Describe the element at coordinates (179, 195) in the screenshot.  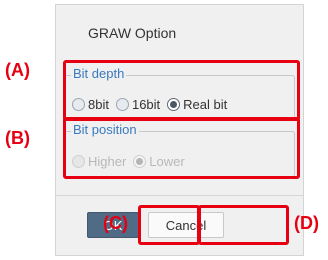
I see `footer-divider` at that location.